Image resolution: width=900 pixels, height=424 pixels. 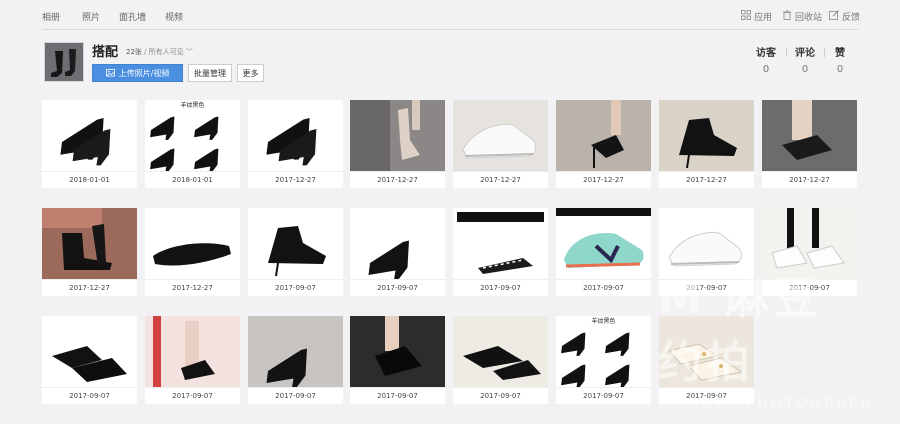 I want to click on photo-card: 2018-01-01, so click(x=89, y=144).